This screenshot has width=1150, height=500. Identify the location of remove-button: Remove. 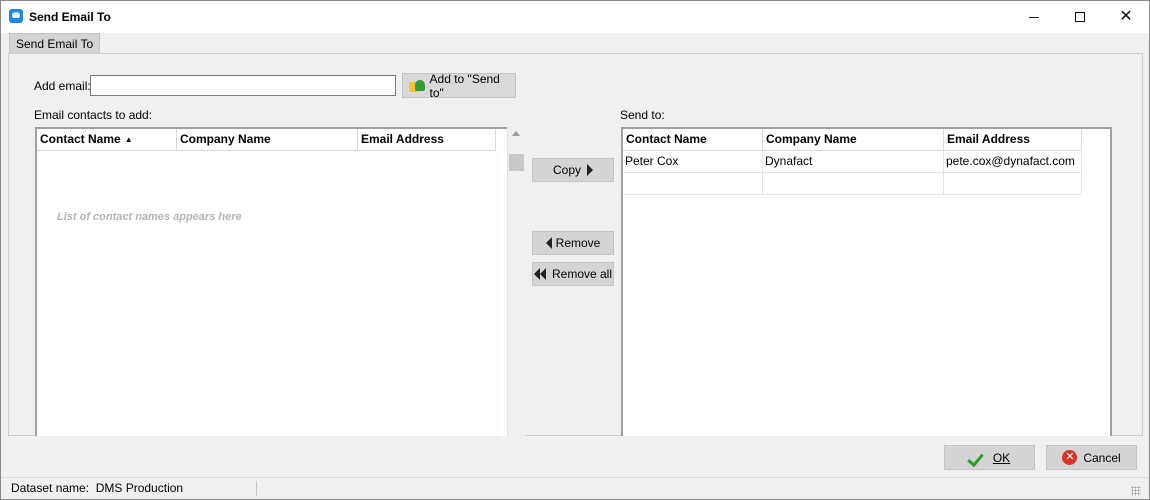
(573, 243).